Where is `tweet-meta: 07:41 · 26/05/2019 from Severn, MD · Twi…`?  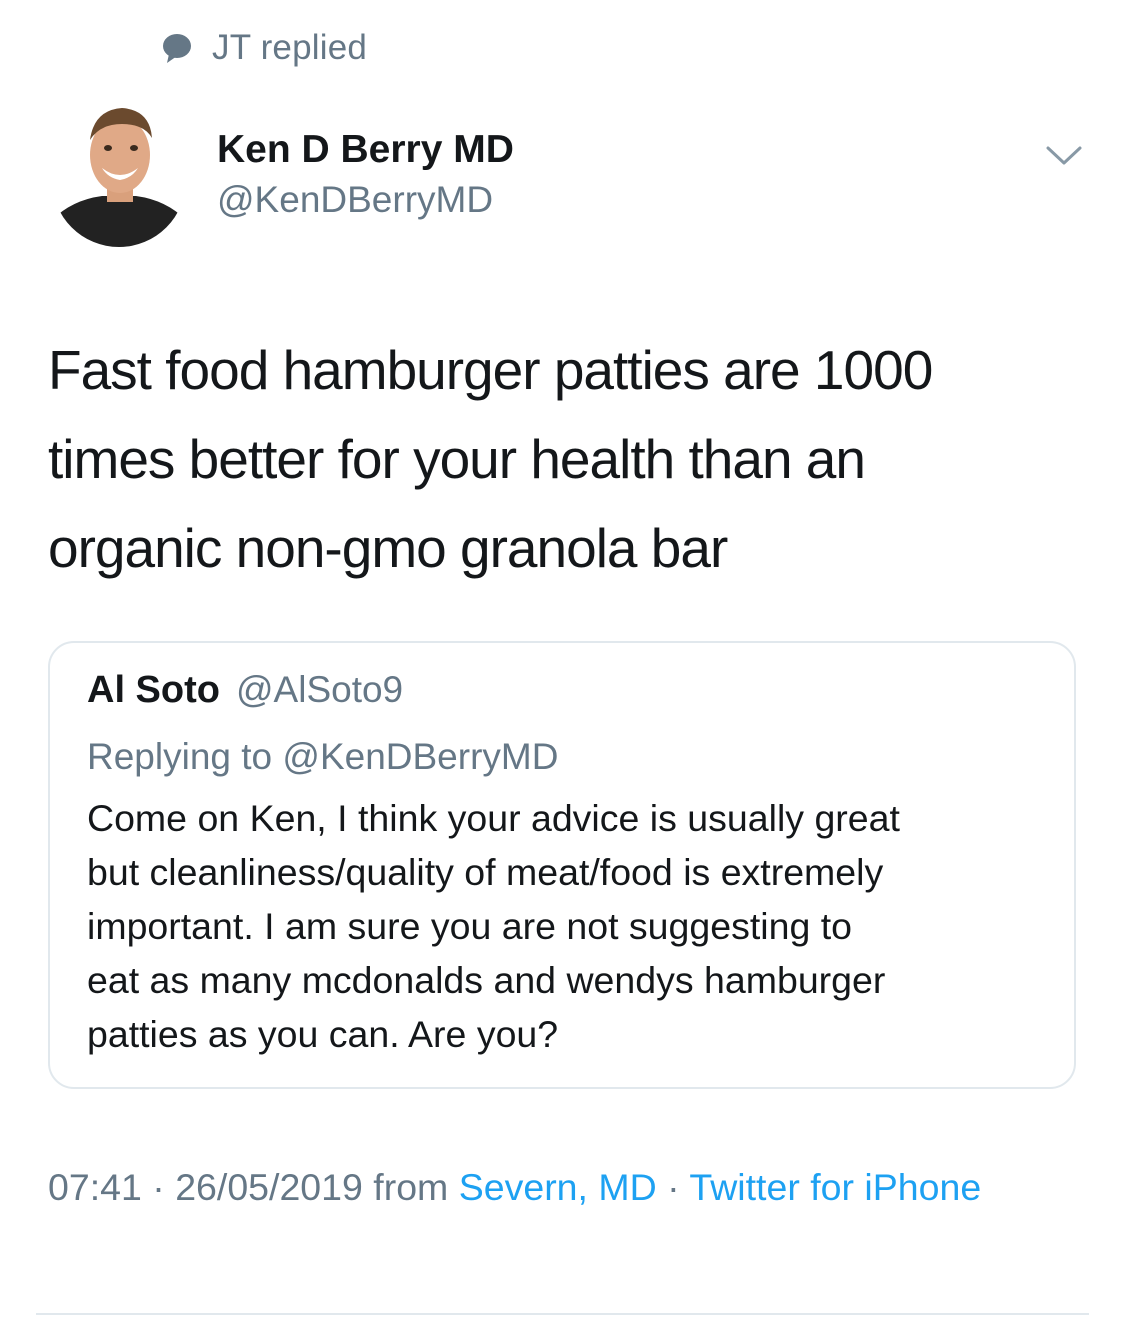
tweet-meta: 07:41 · 26/05/2019 from Severn, MD · Twi… is located at coordinates (568, 1187).